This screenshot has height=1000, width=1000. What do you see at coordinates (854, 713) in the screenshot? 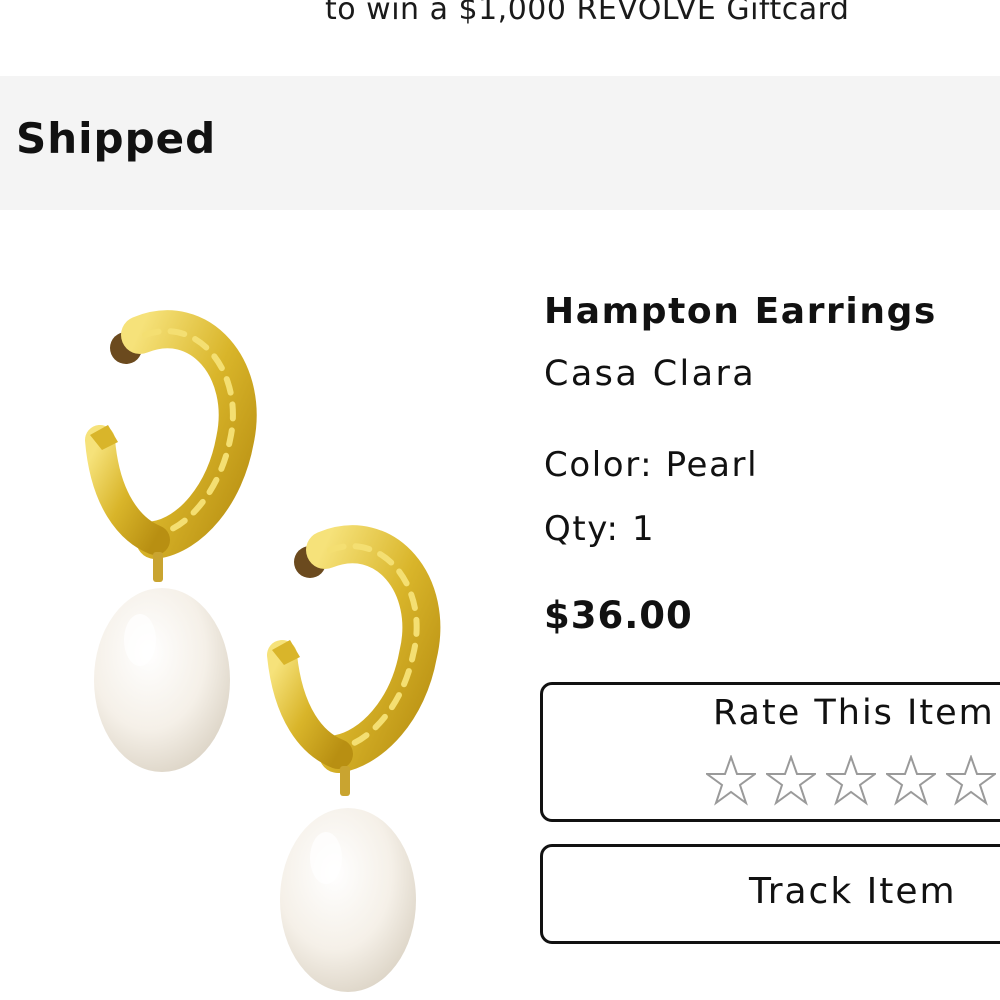
I see `rate-item-label: Rate This Item` at bounding box center [854, 713].